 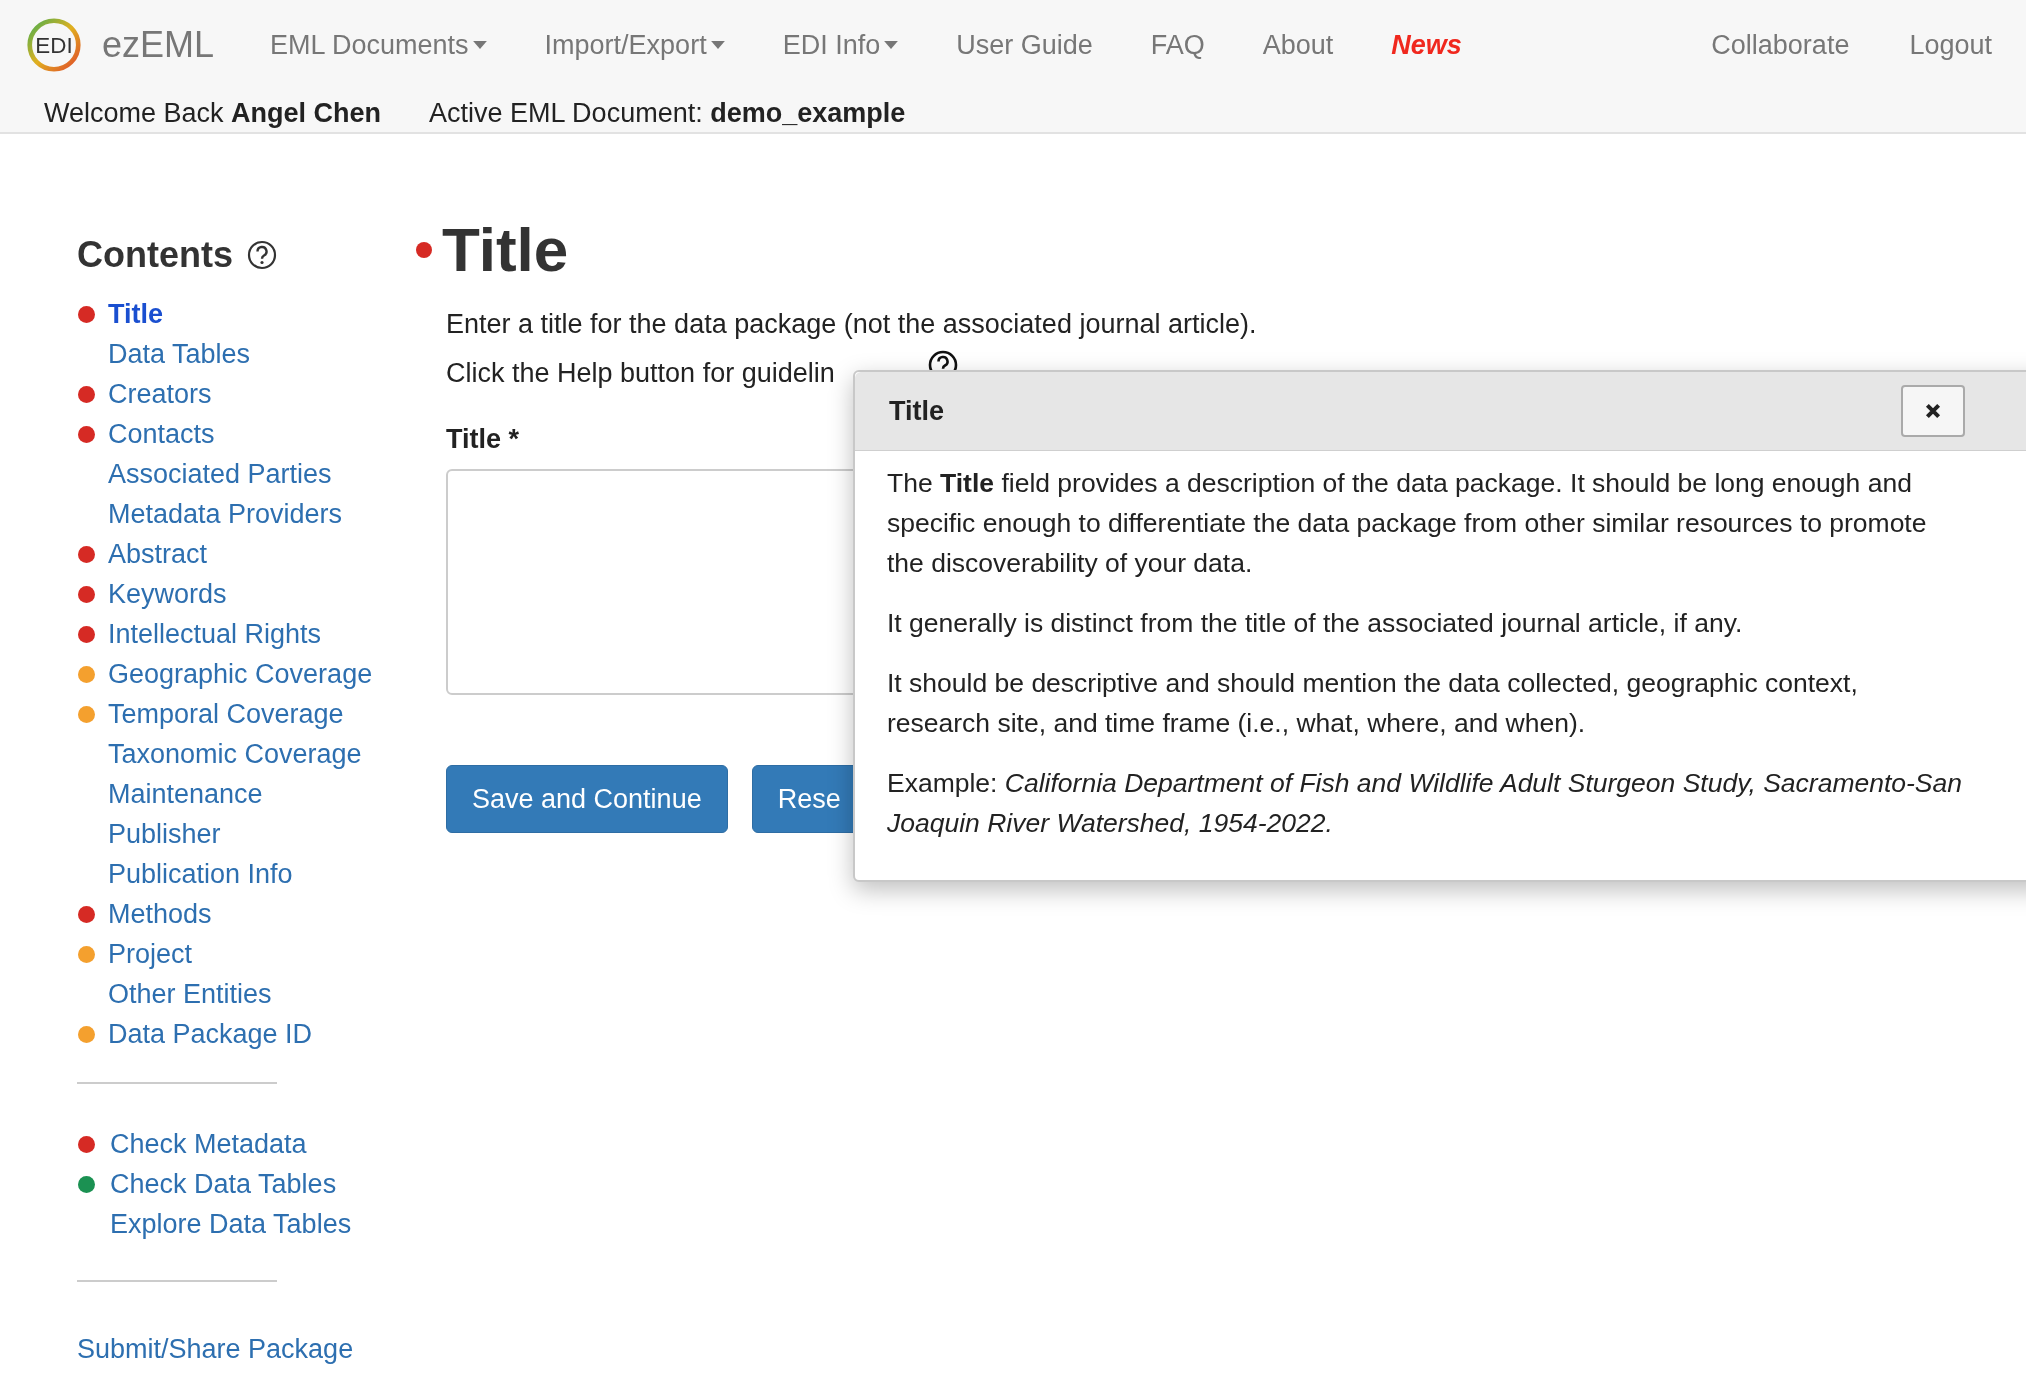 What do you see at coordinates (185, 794) in the screenshot?
I see `contents-link: Maintenance` at bounding box center [185, 794].